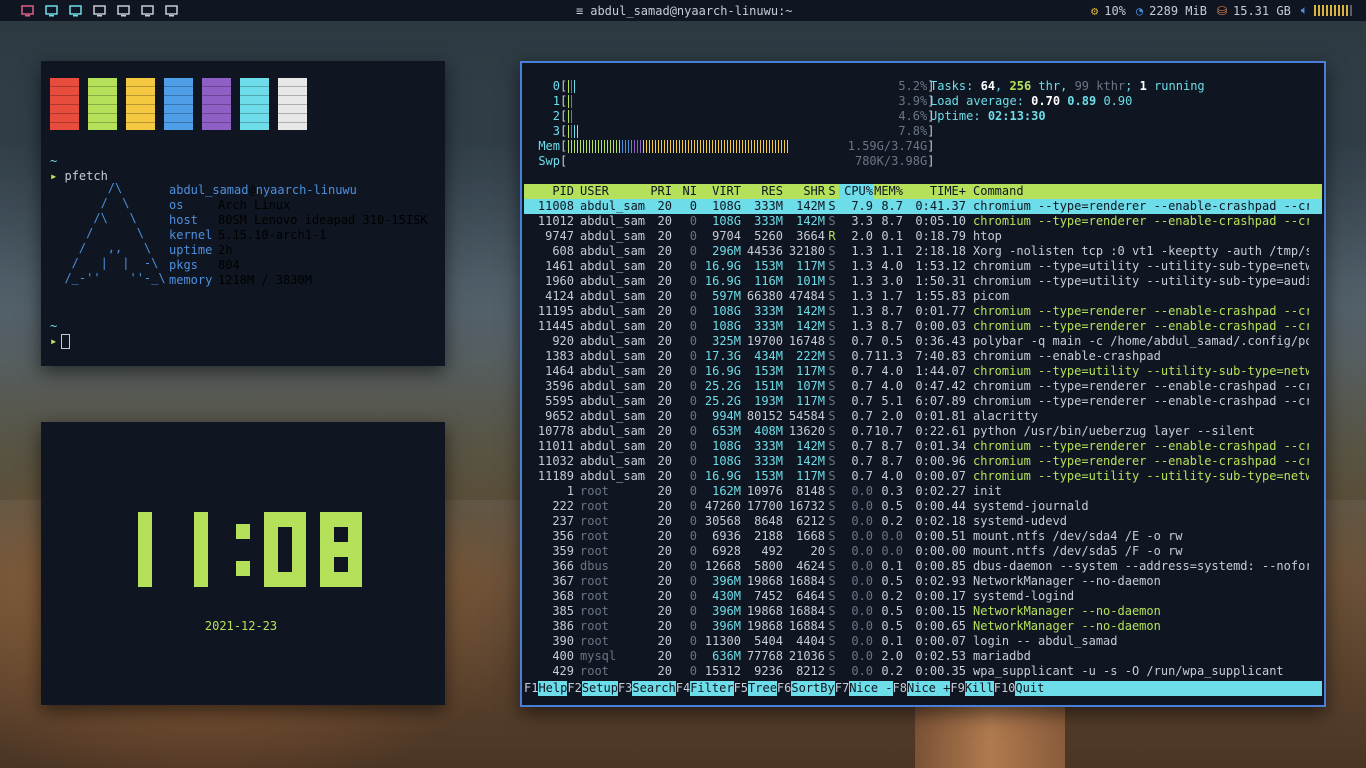  I want to click on column-header-pri: PRI, so click(659, 191).